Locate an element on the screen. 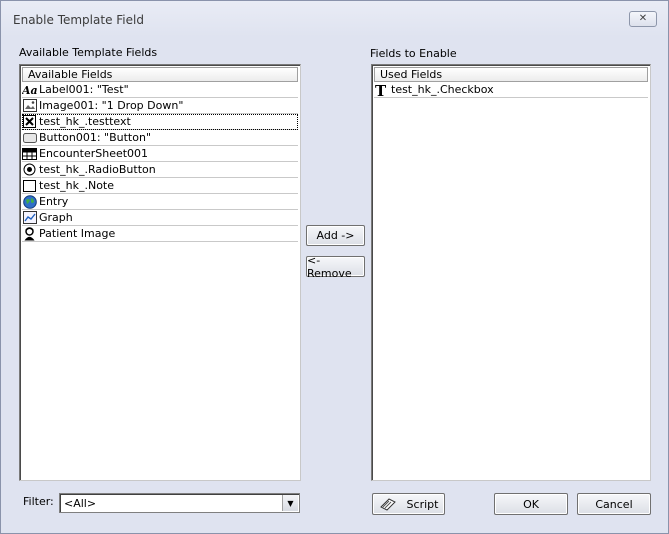  script-button-label: Script is located at coordinates (422, 504).